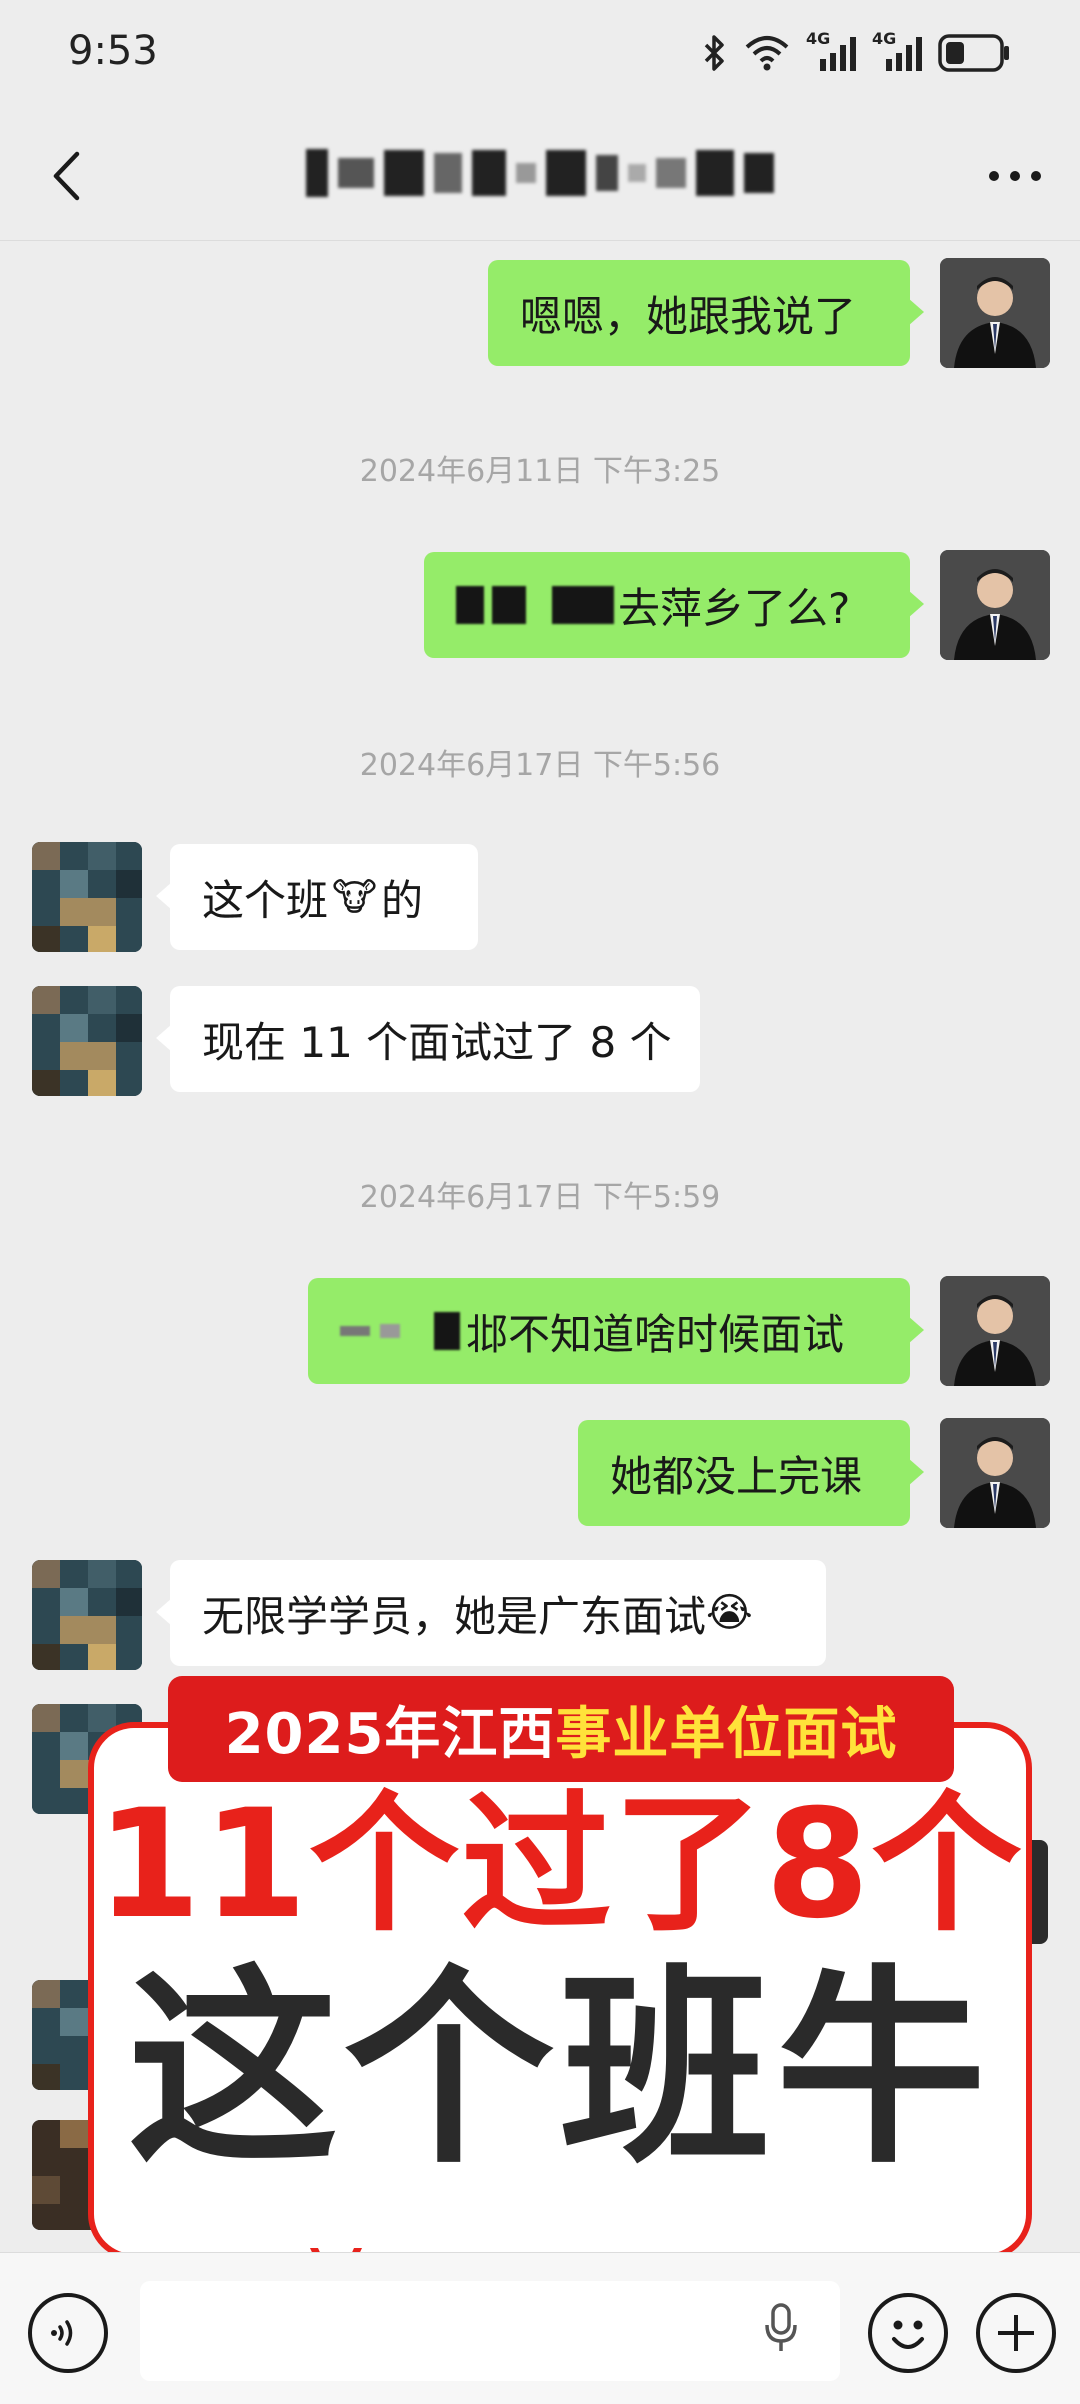 The image size is (1080, 2404). I want to click on emoji-button, so click(908, 2333).